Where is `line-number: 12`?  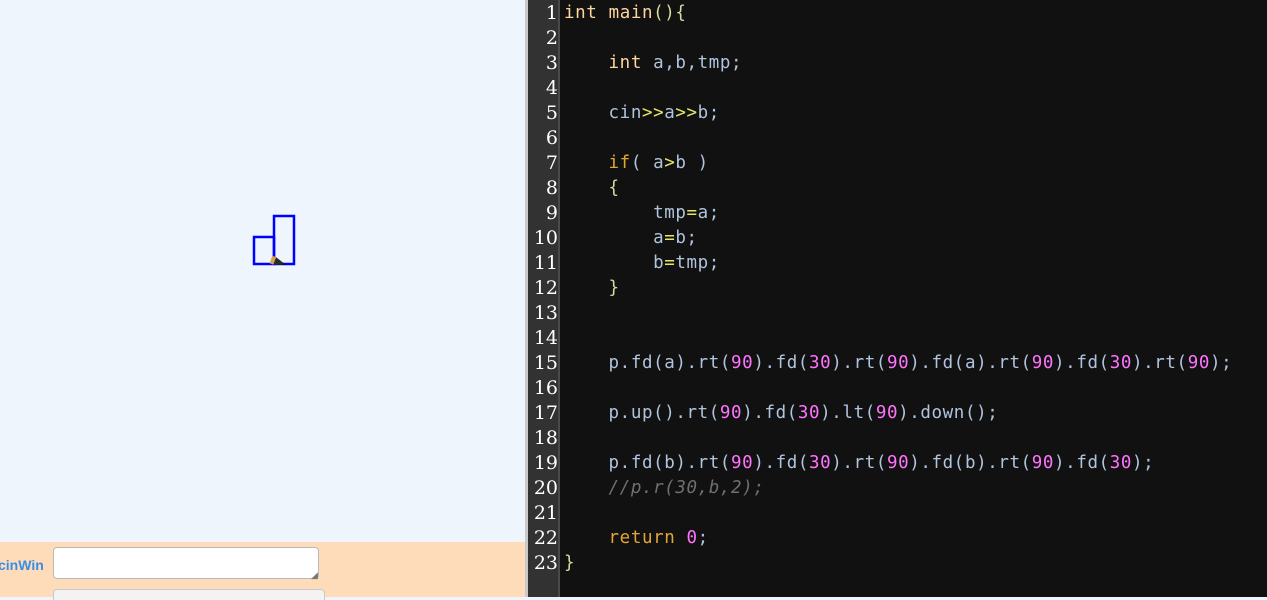 line-number: 12 is located at coordinates (545, 288).